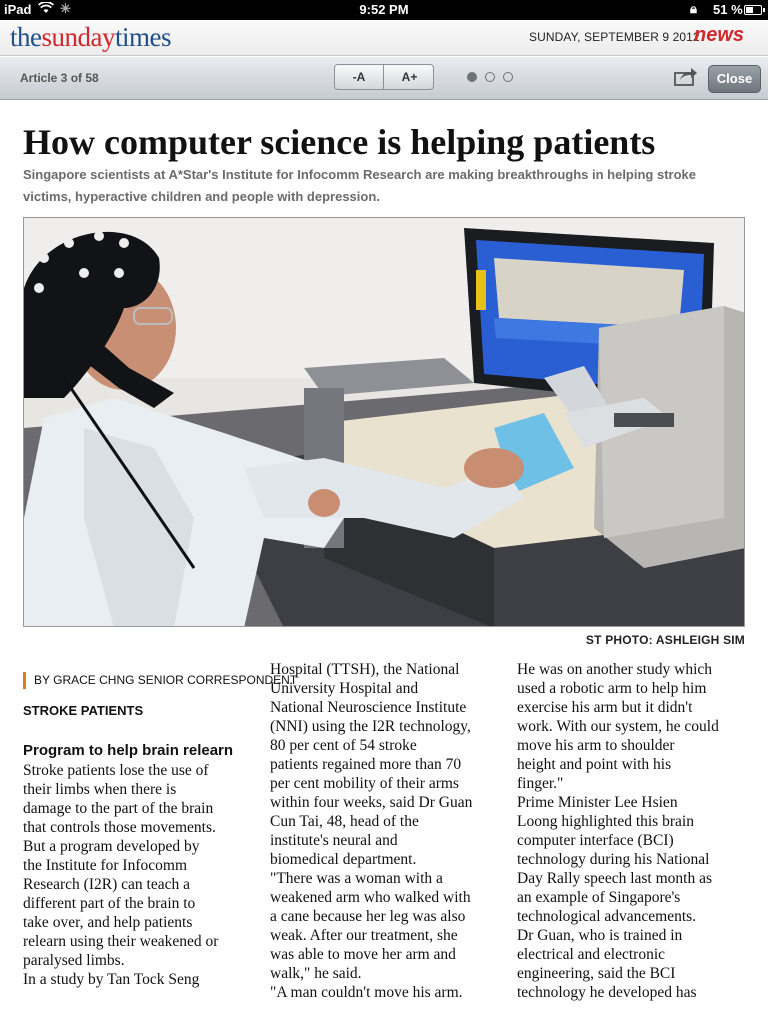 The width and height of the screenshot is (768, 1024). What do you see at coordinates (754, 10) in the screenshot?
I see `battery-icon` at bounding box center [754, 10].